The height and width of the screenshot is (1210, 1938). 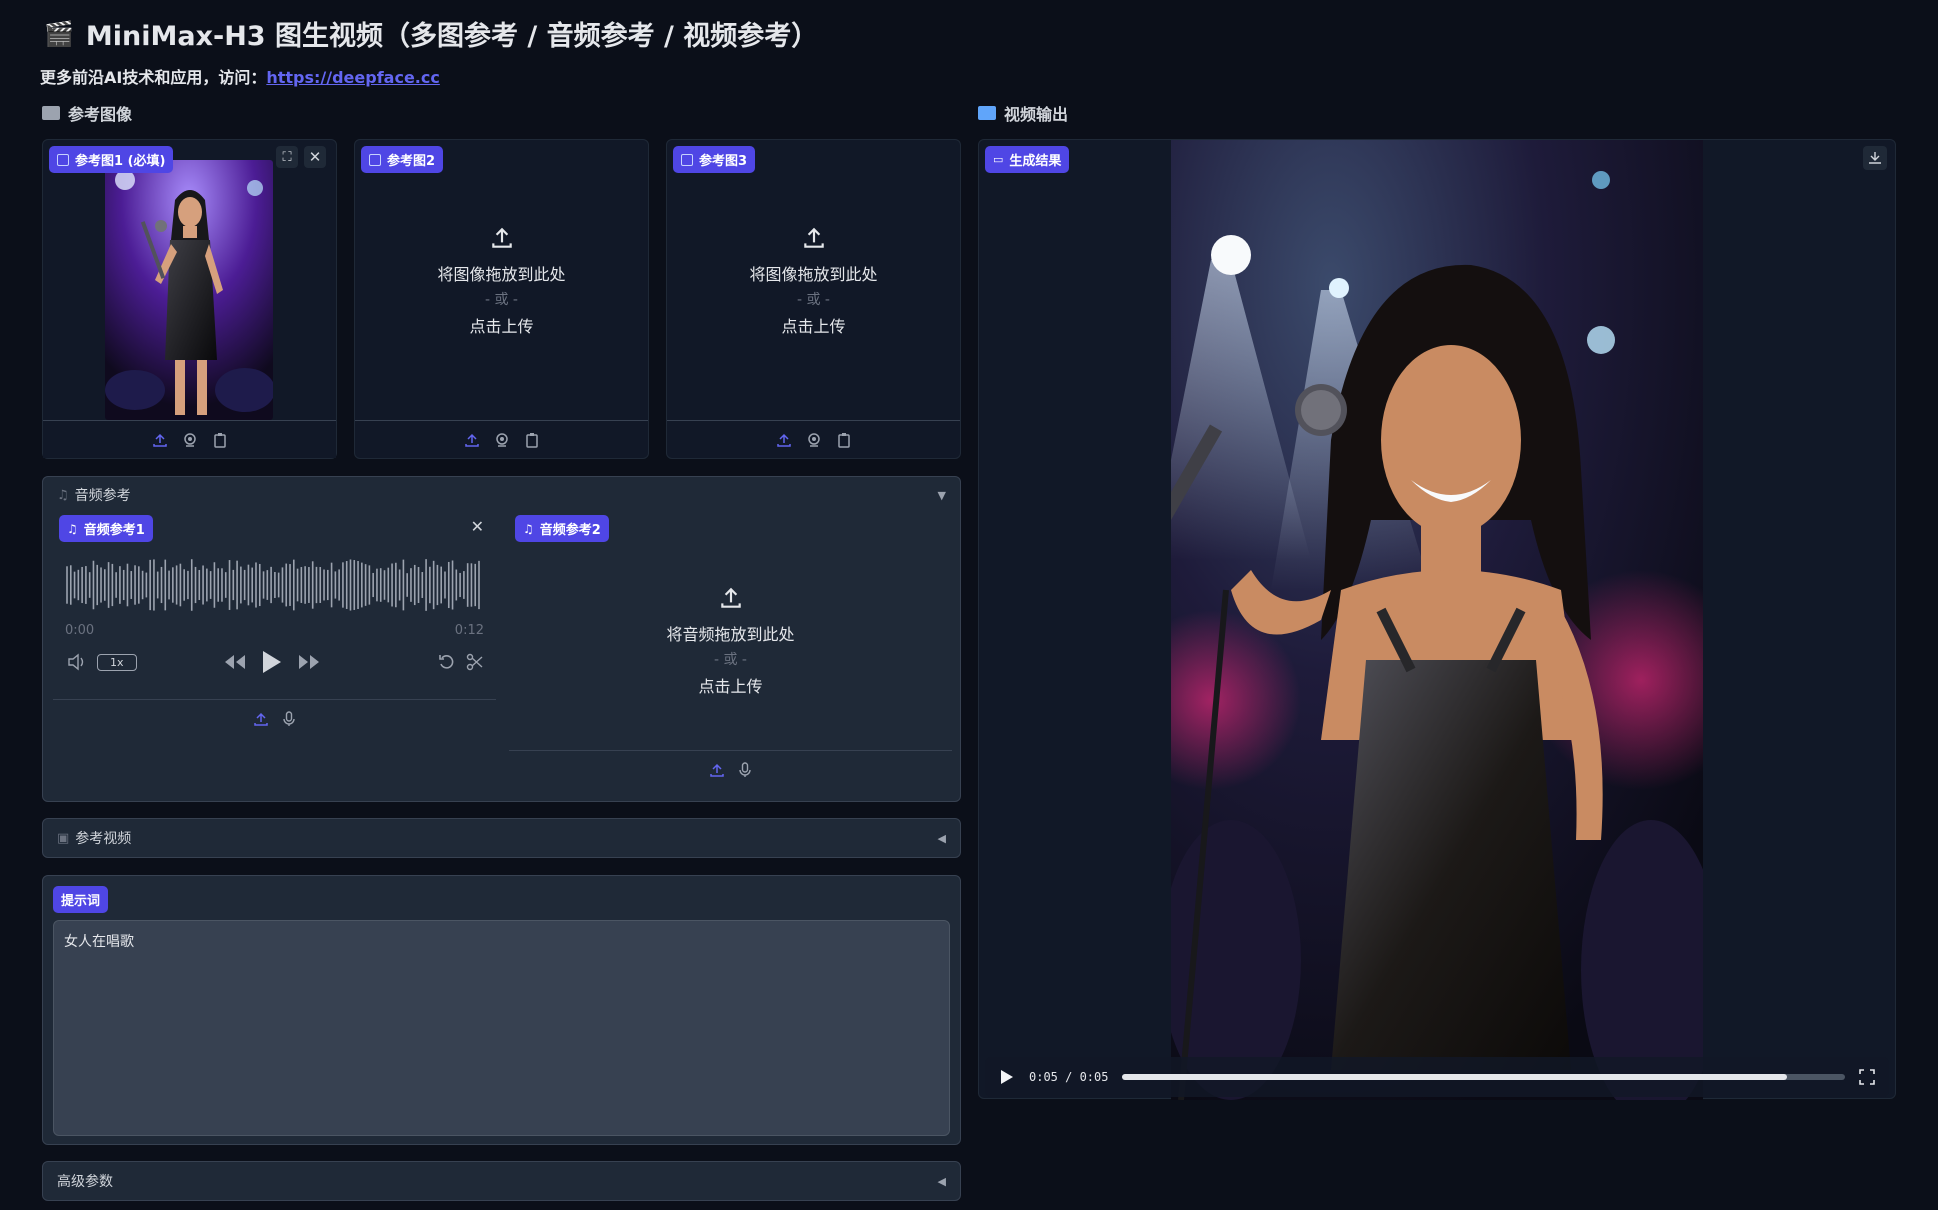 What do you see at coordinates (63, 495) in the screenshot?
I see `music-note-icon: ♫` at bounding box center [63, 495].